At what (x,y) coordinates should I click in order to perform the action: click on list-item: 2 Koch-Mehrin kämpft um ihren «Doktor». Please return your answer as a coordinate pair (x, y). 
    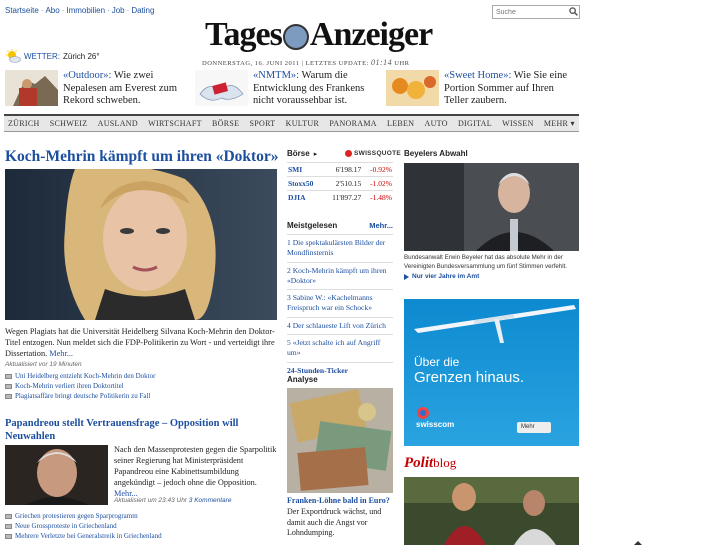
    Looking at the image, I should click on (340, 275).